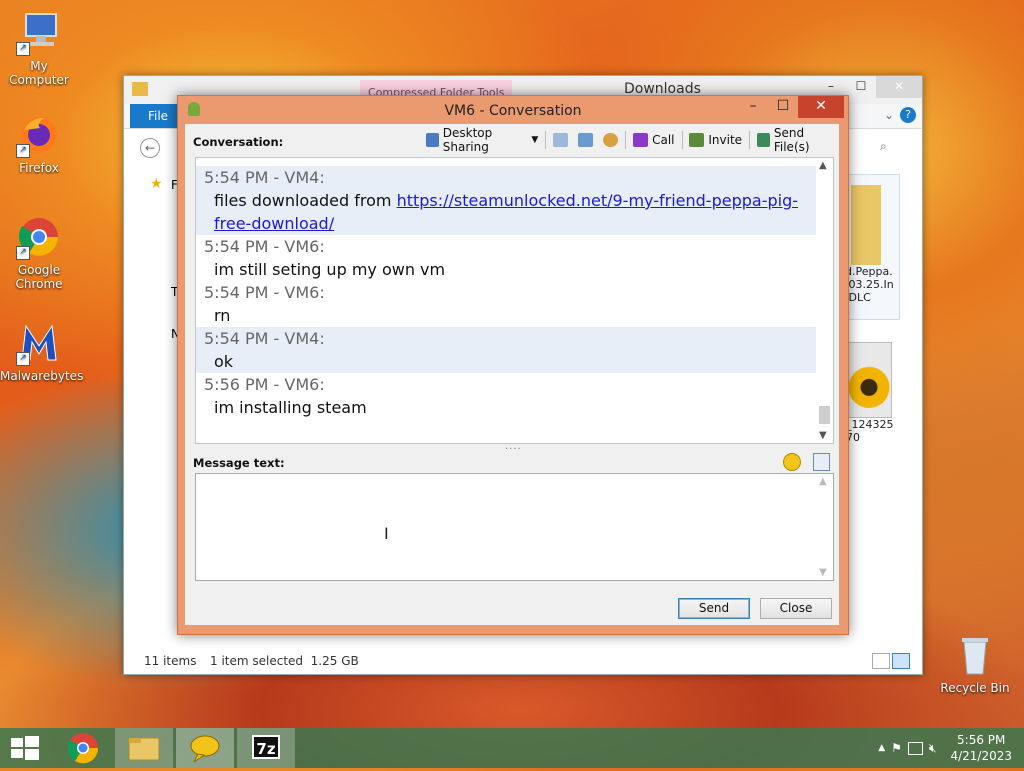  Describe the element at coordinates (39, 343) in the screenshot. I see `malwarebytes-icon: ↗` at that location.